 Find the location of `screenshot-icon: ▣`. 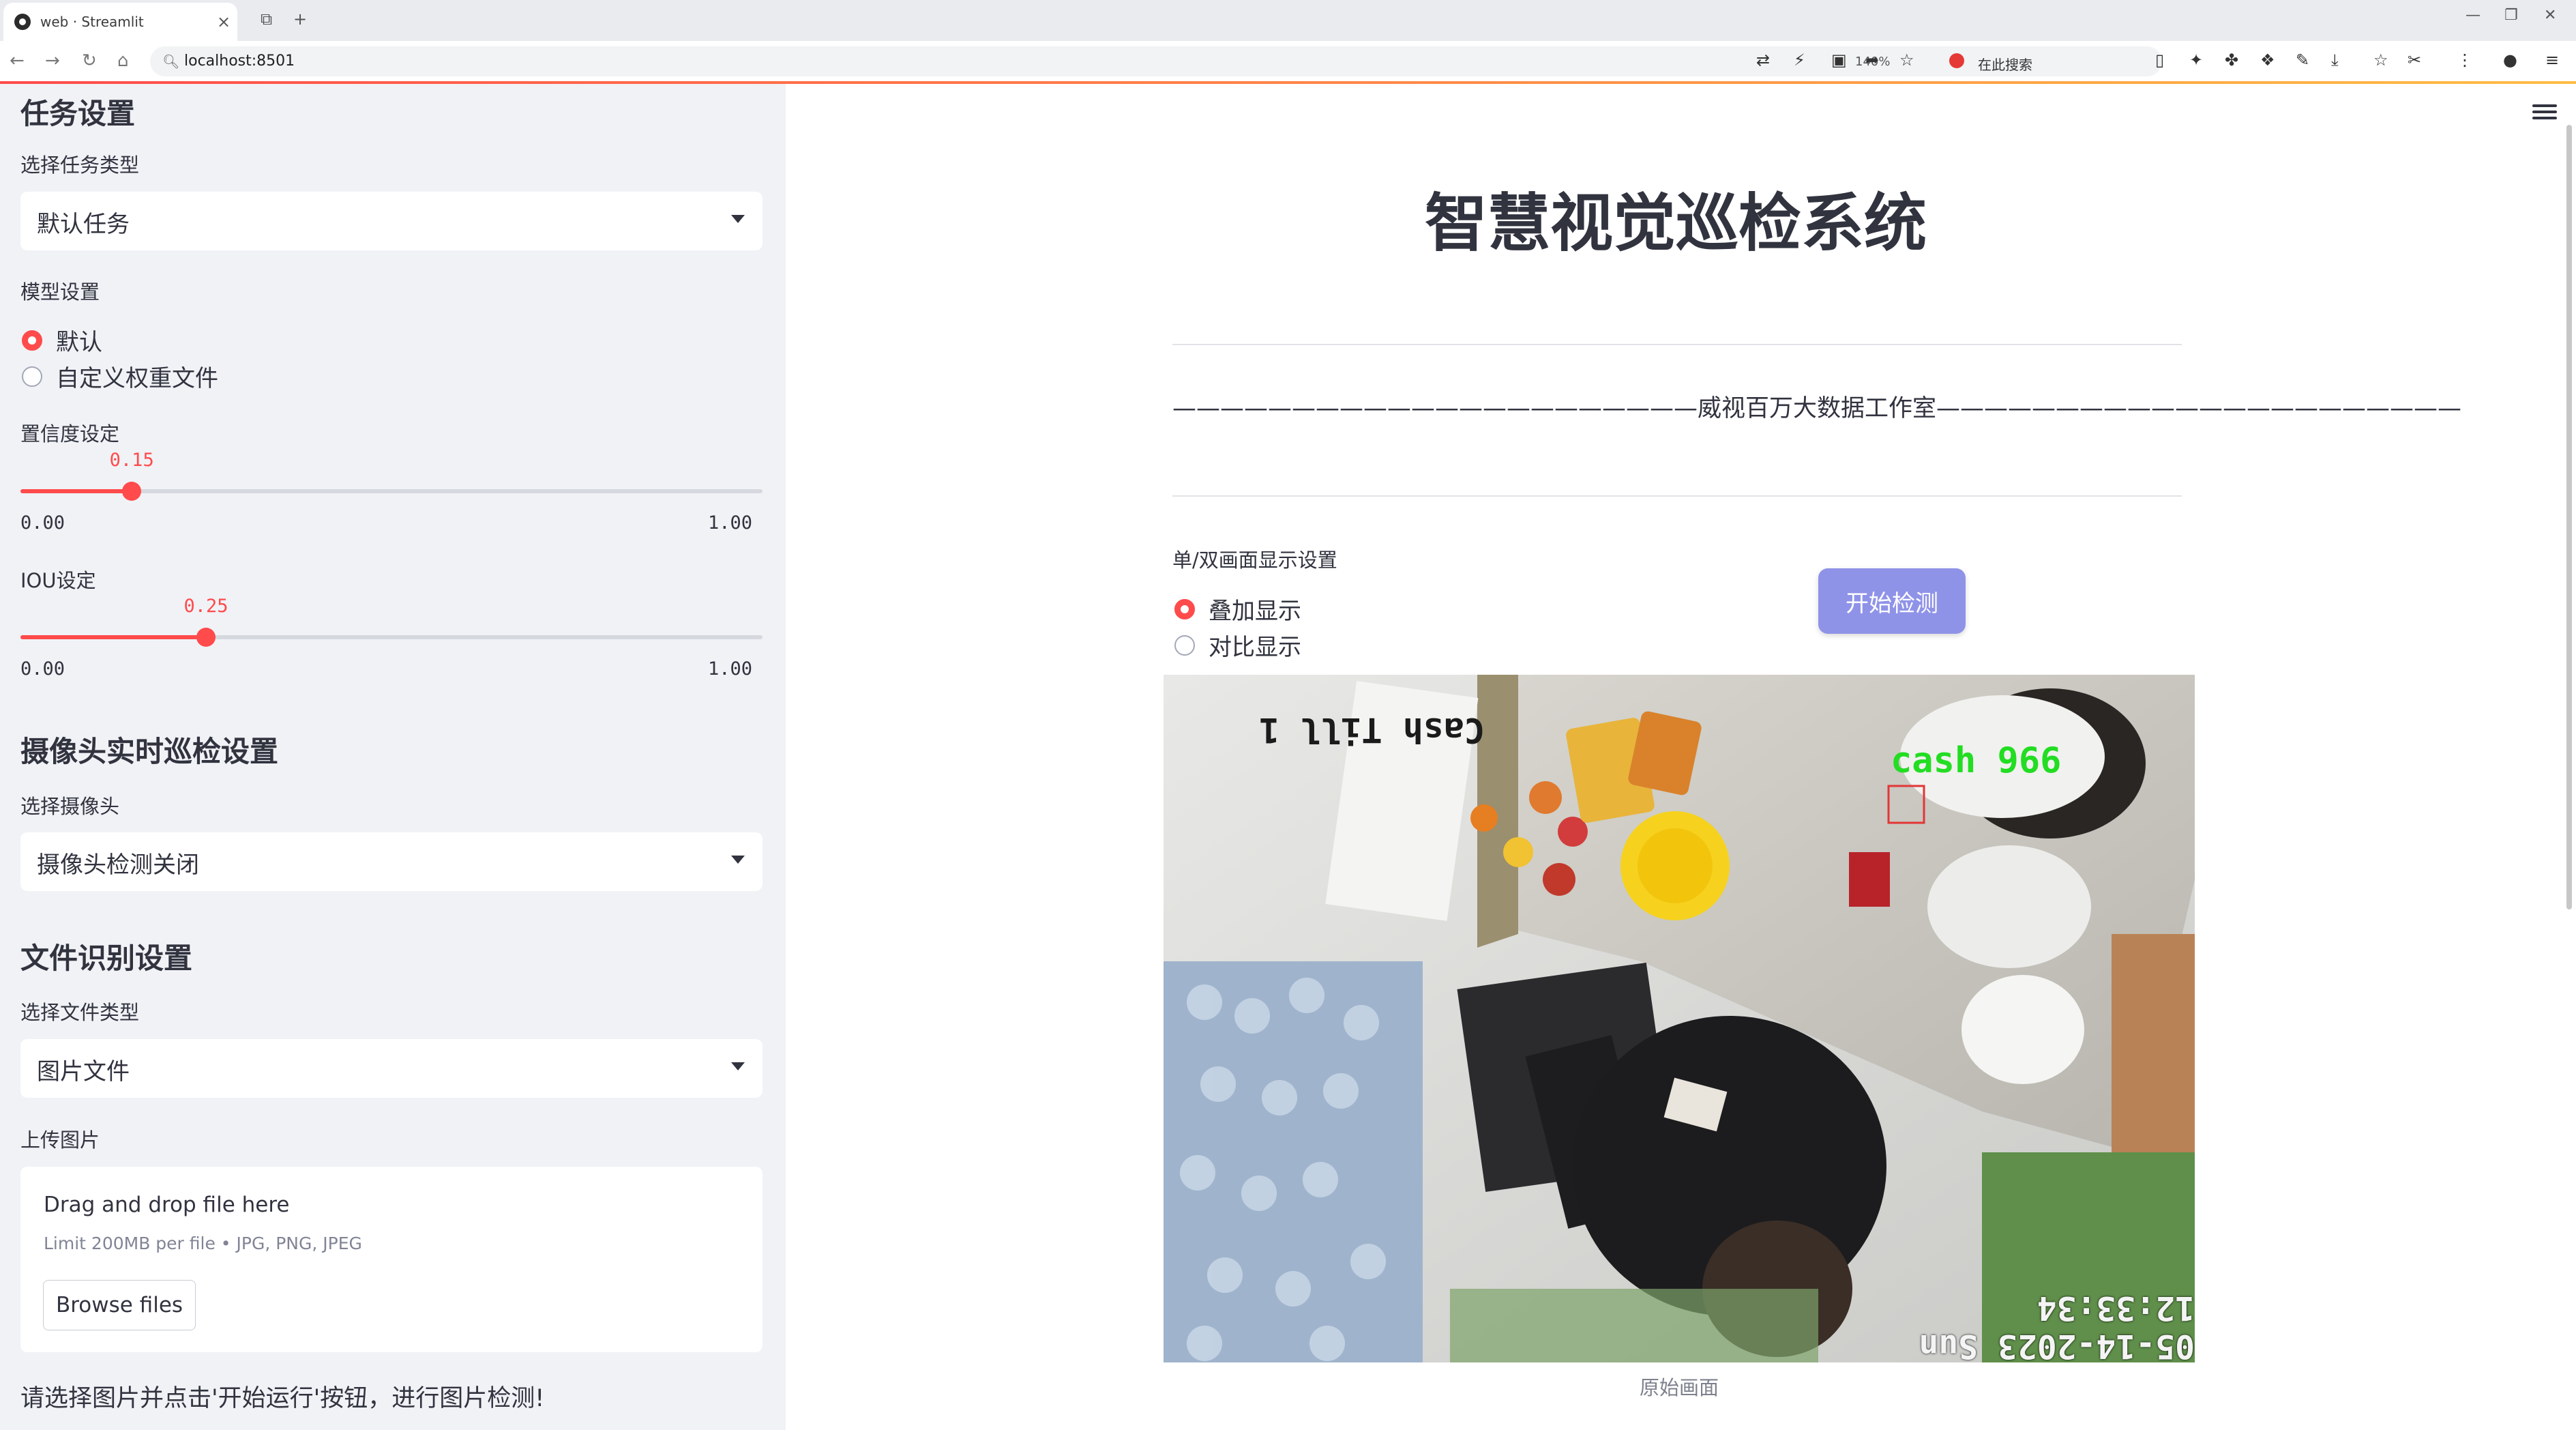

screenshot-icon: ▣ is located at coordinates (1839, 60).